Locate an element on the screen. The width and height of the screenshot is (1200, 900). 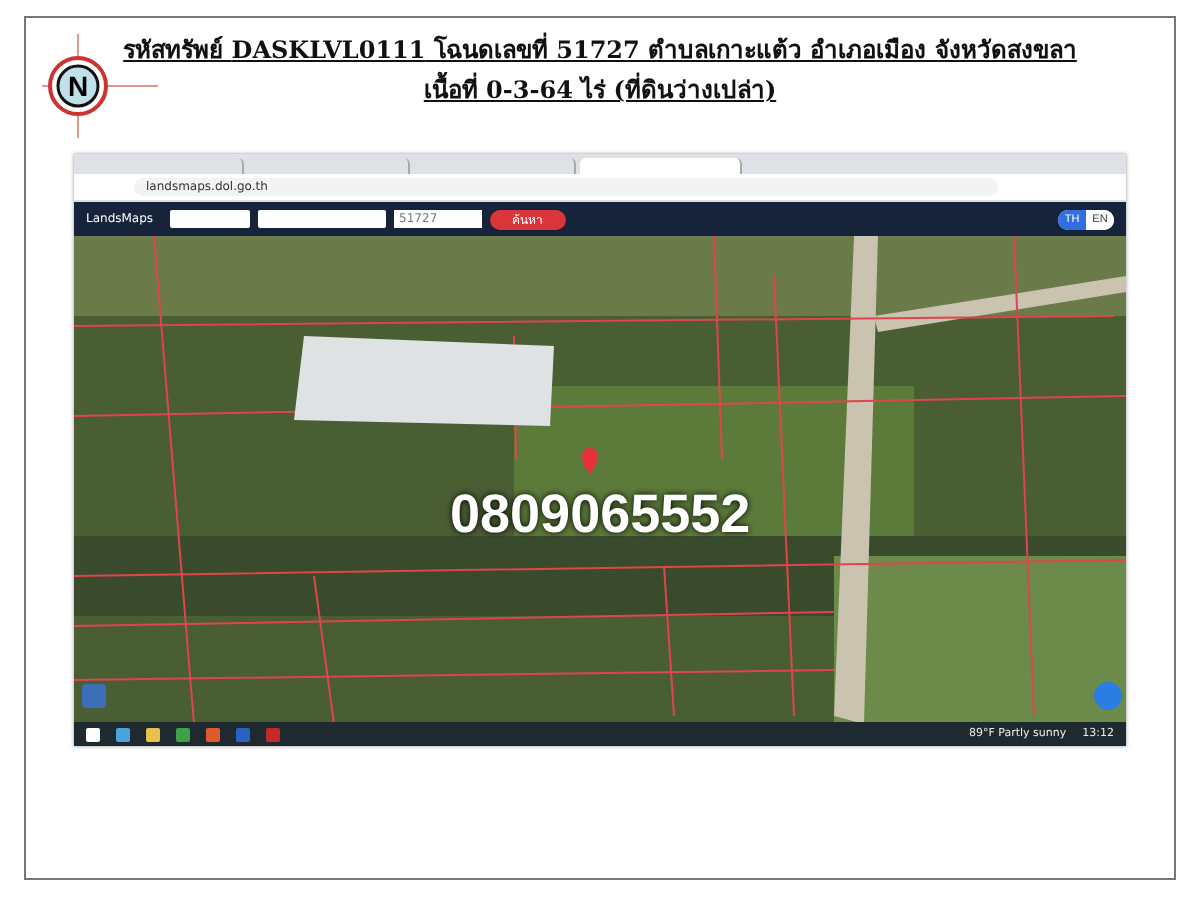
location-pin-icon is located at coordinates (590, 461).